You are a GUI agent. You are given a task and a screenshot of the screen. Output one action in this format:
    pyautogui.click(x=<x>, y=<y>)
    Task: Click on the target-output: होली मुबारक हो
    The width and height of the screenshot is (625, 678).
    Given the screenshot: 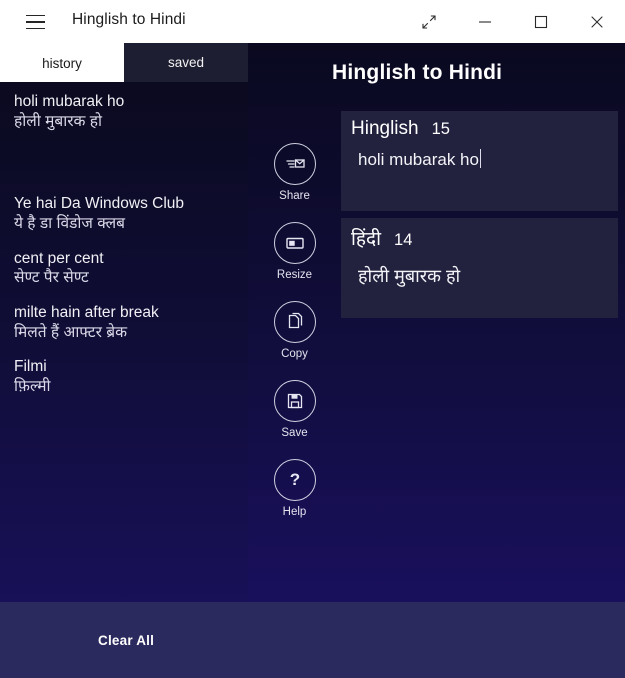 What is the action you would take?
    pyautogui.click(x=409, y=276)
    